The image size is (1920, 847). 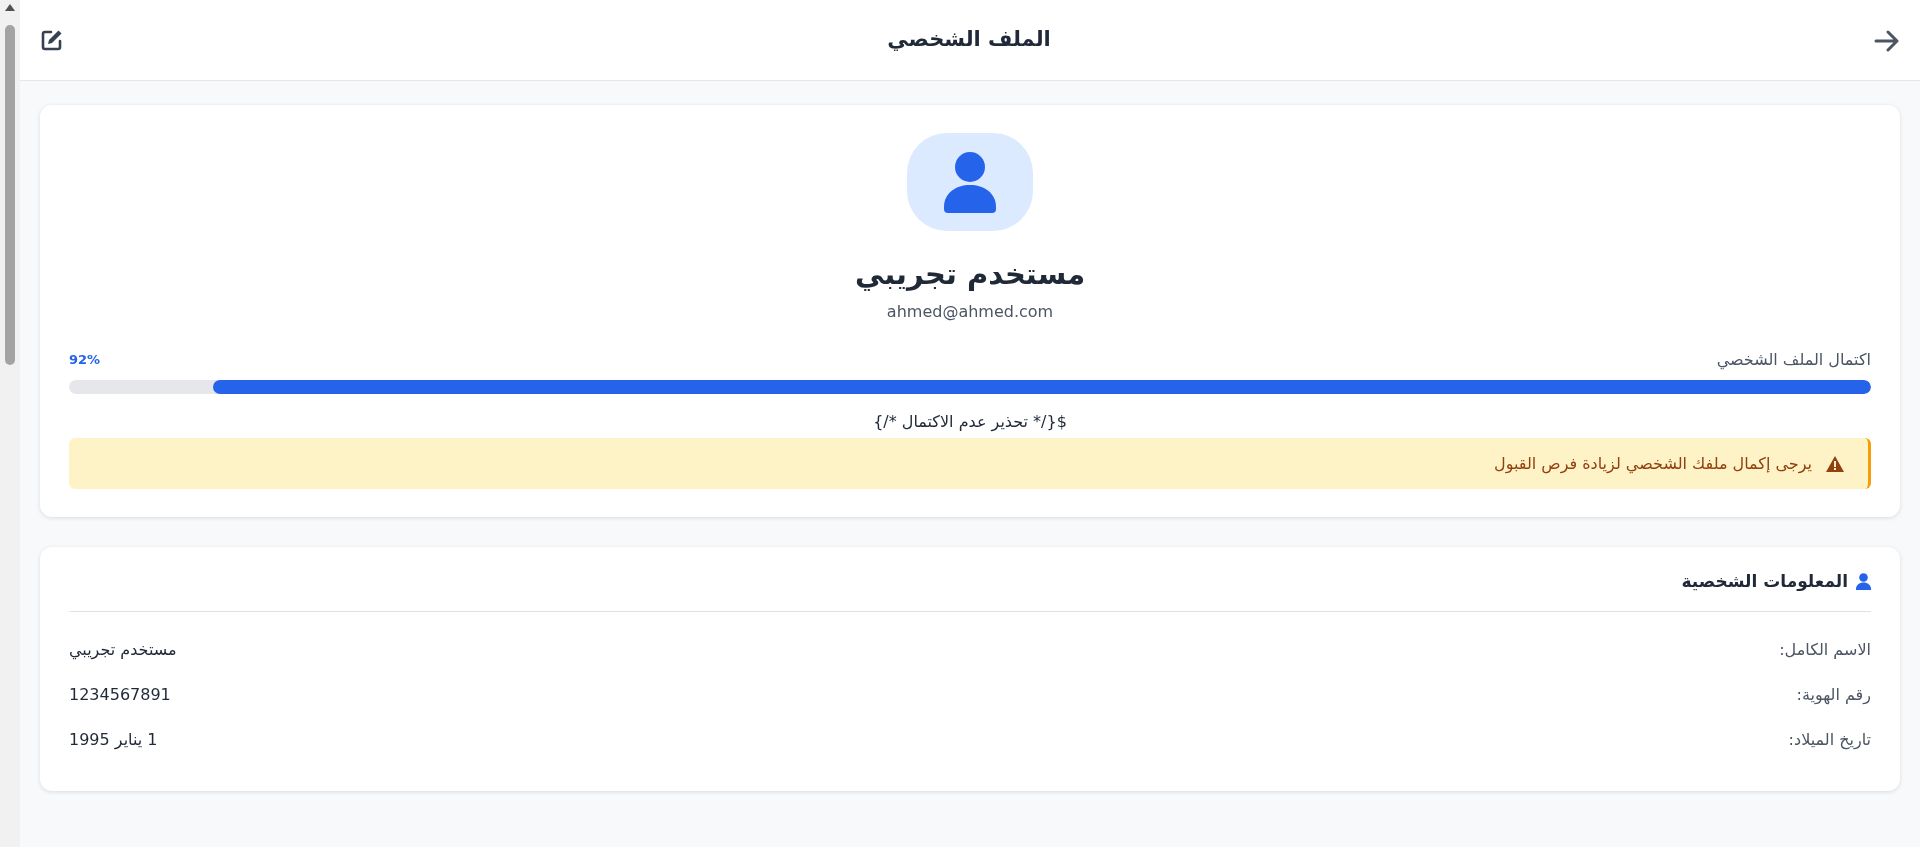 I want to click on page-title: الملف الشخصي, so click(x=969, y=40).